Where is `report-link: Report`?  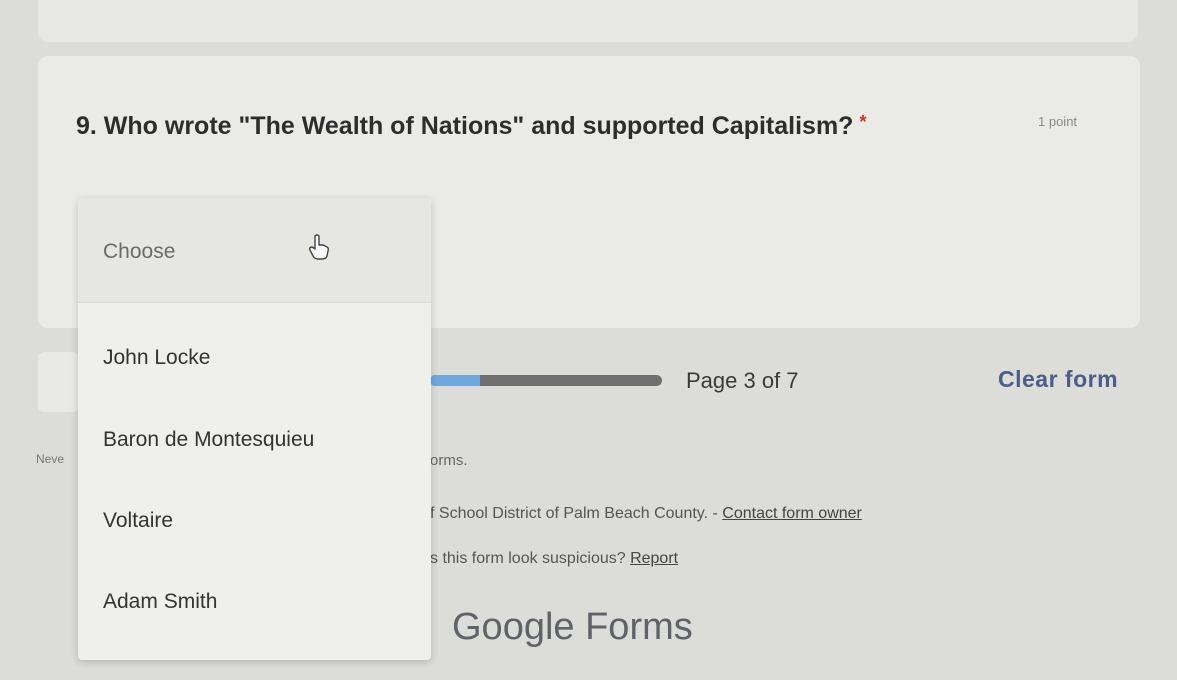 report-link: Report is located at coordinates (654, 558).